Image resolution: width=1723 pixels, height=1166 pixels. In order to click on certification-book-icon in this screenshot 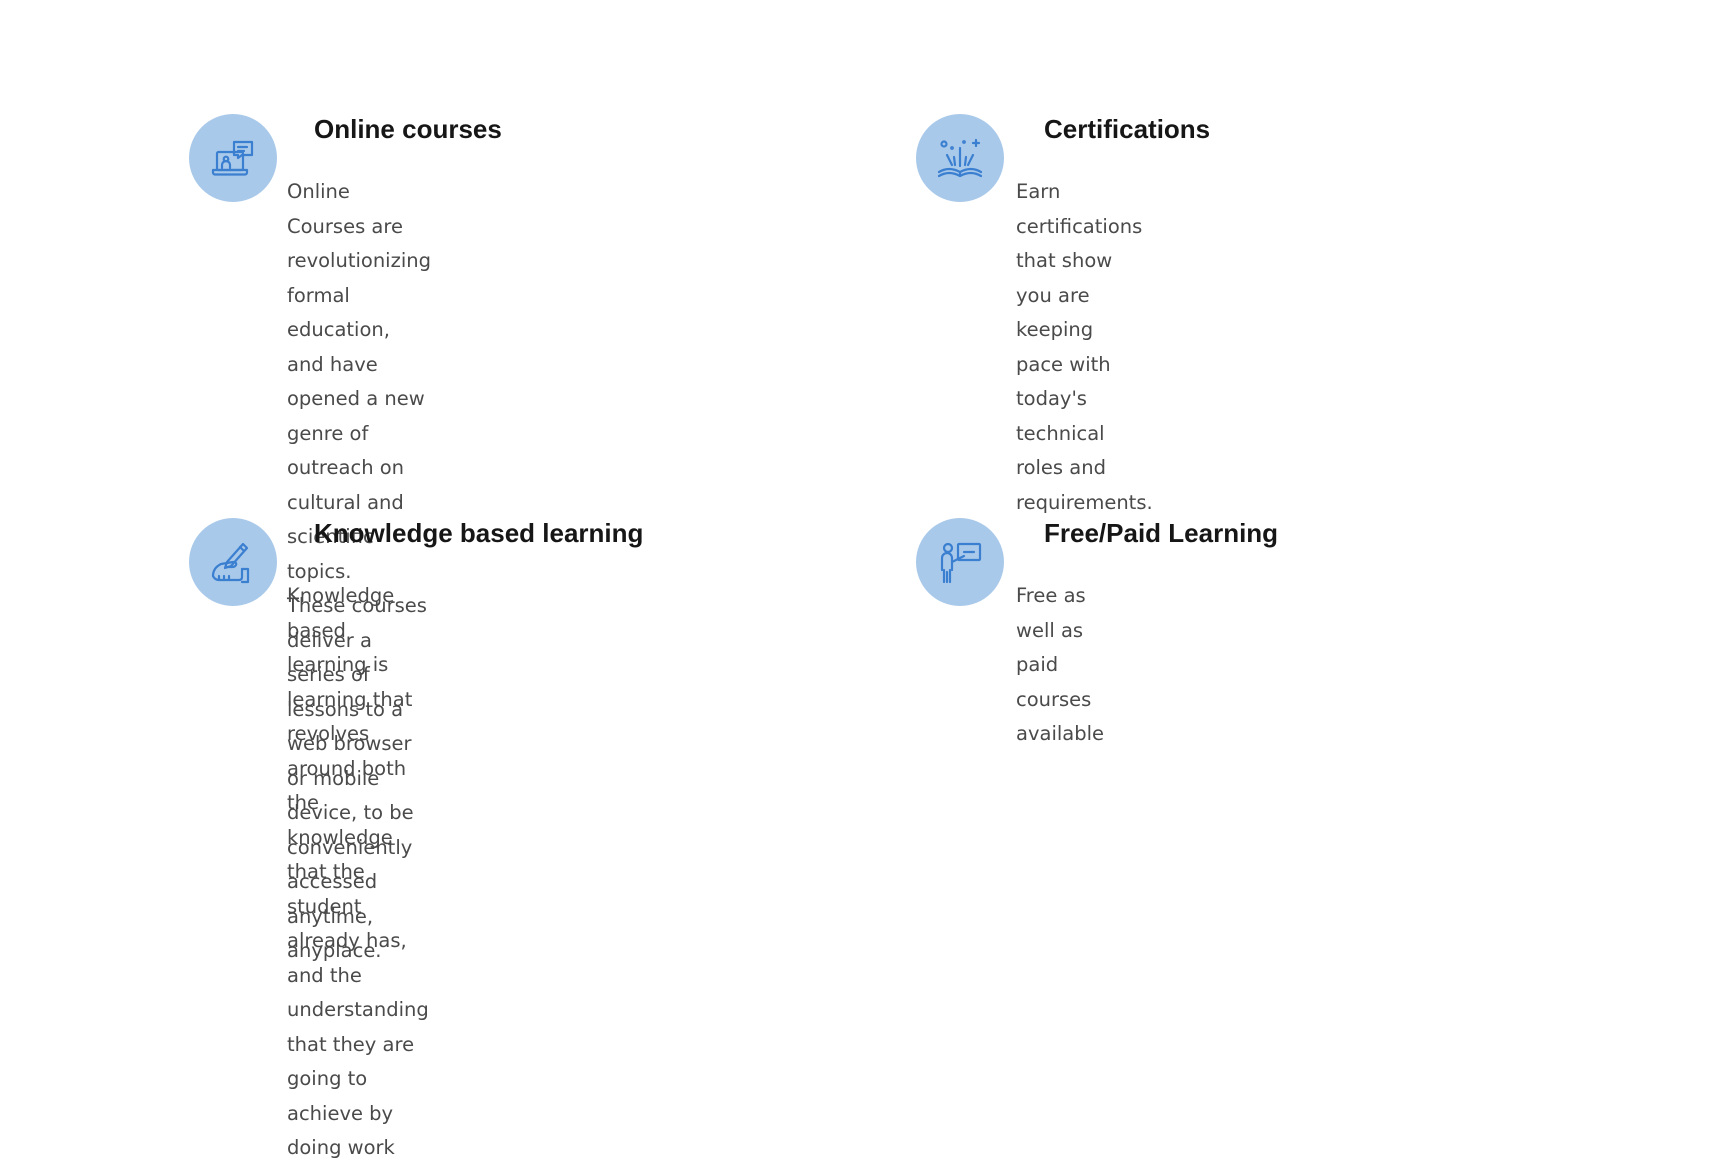, I will do `click(960, 158)`.